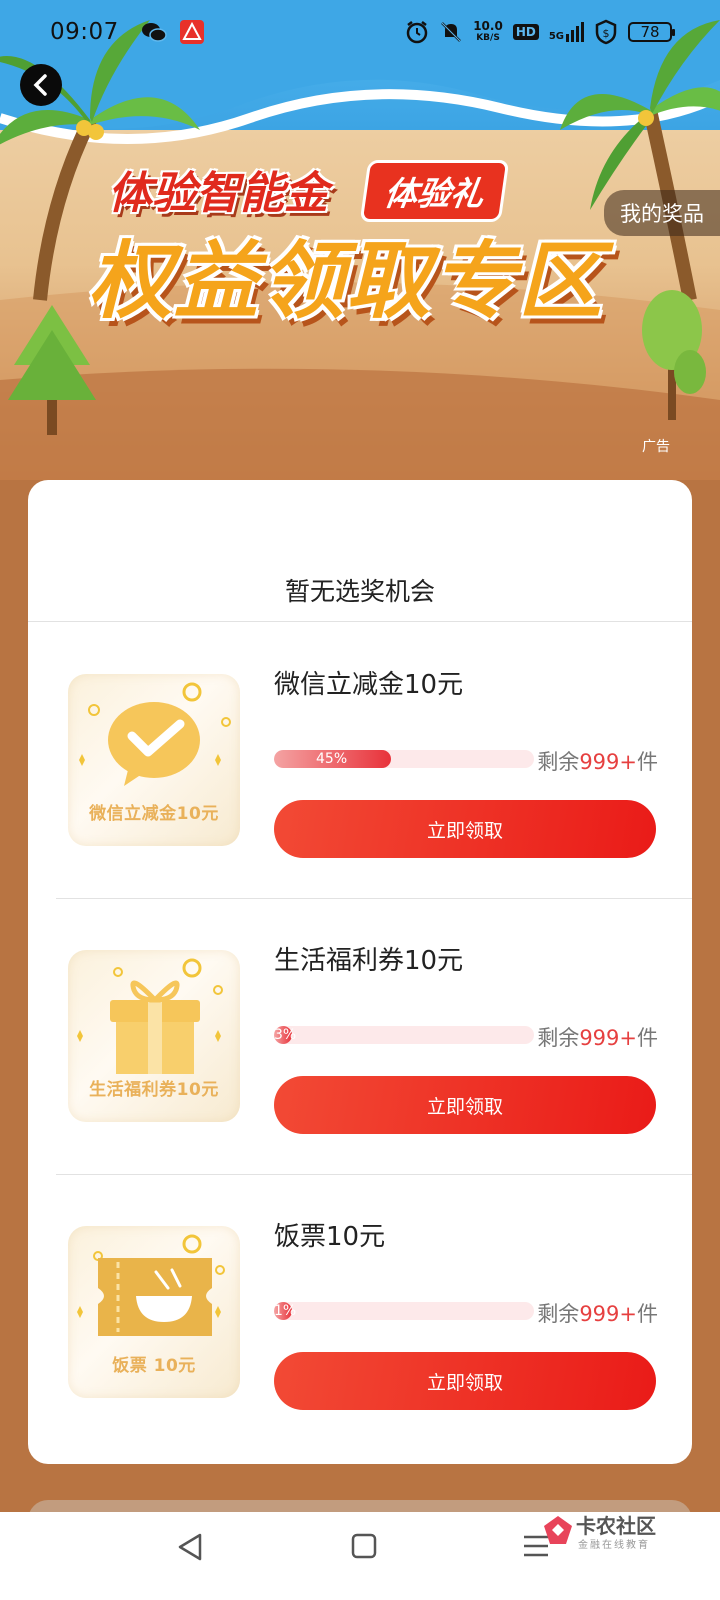 Image resolution: width=720 pixels, height=1600 pixels. Describe the element at coordinates (488, 31) in the screenshot. I see `network-speed: 10.0 KB/S` at that location.